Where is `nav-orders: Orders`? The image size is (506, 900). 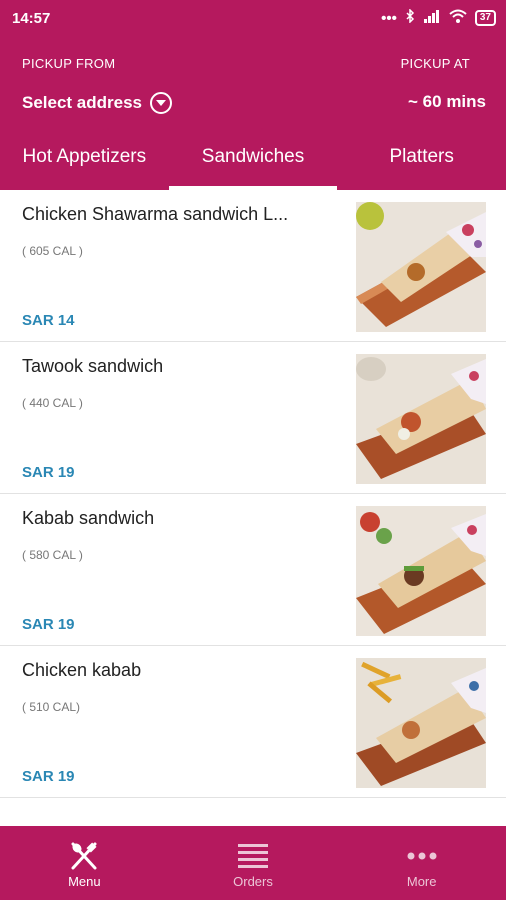 nav-orders: Orders is located at coordinates (253, 863).